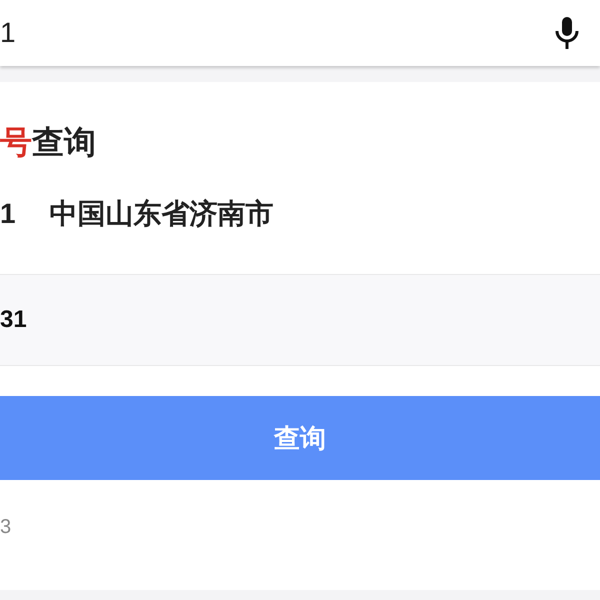 The height and width of the screenshot is (600, 600). What do you see at coordinates (8, 33) in the screenshot?
I see `search-field: 1` at bounding box center [8, 33].